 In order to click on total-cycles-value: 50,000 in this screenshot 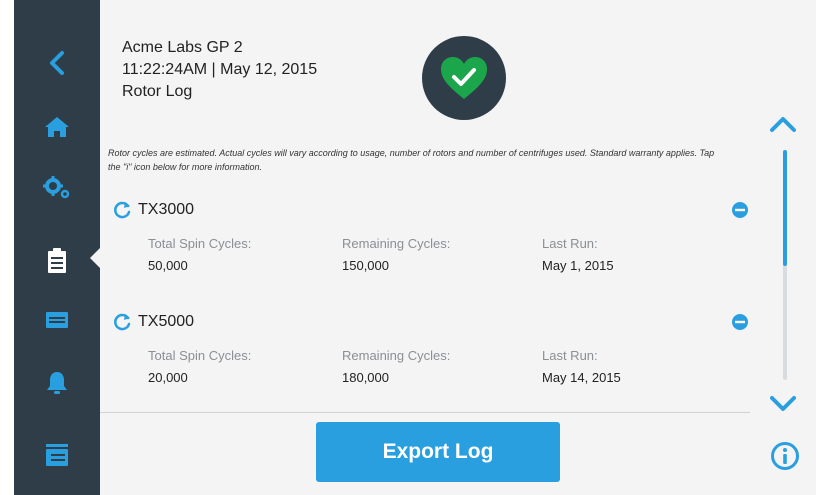, I will do `click(168, 265)`.